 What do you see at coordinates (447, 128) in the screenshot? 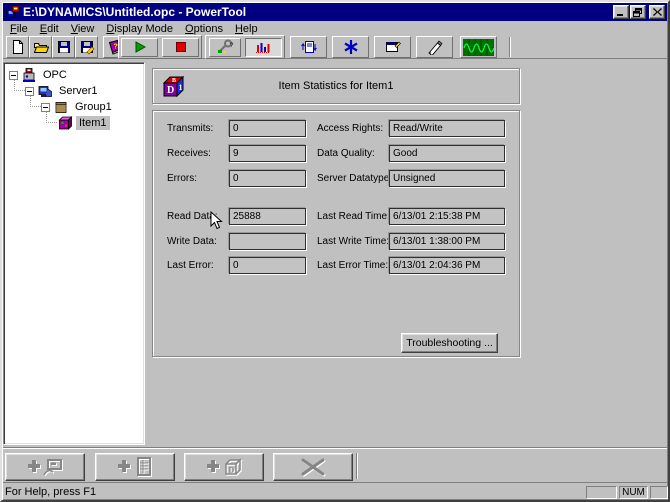
I see `access-rights-value: Read/Write` at bounding box center [447, 128].